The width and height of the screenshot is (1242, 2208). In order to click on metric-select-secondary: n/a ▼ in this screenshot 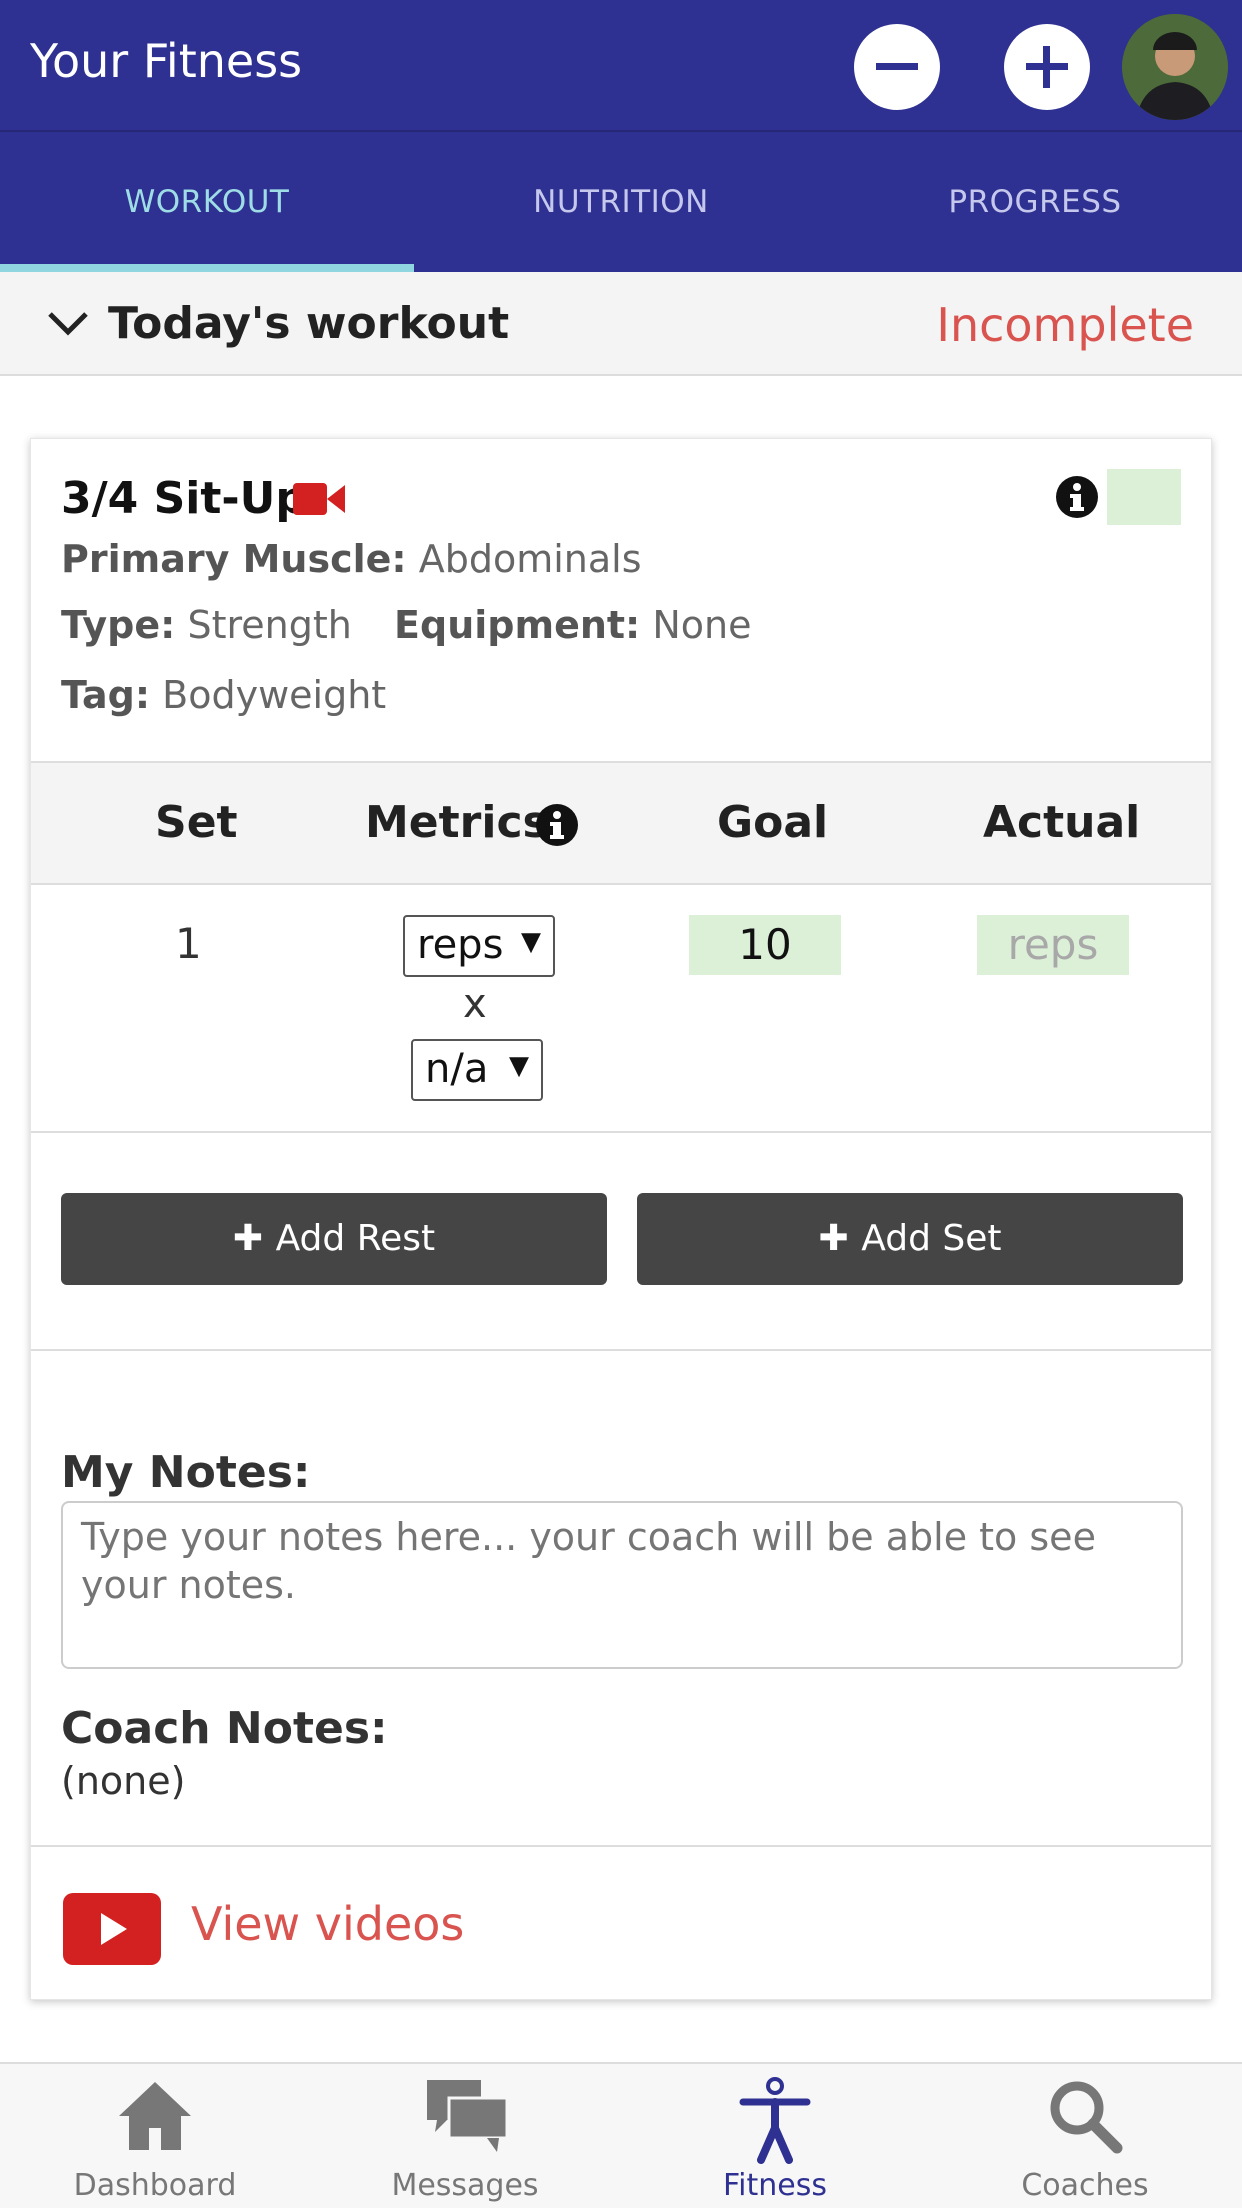, I will do `click(477, 1070)`.